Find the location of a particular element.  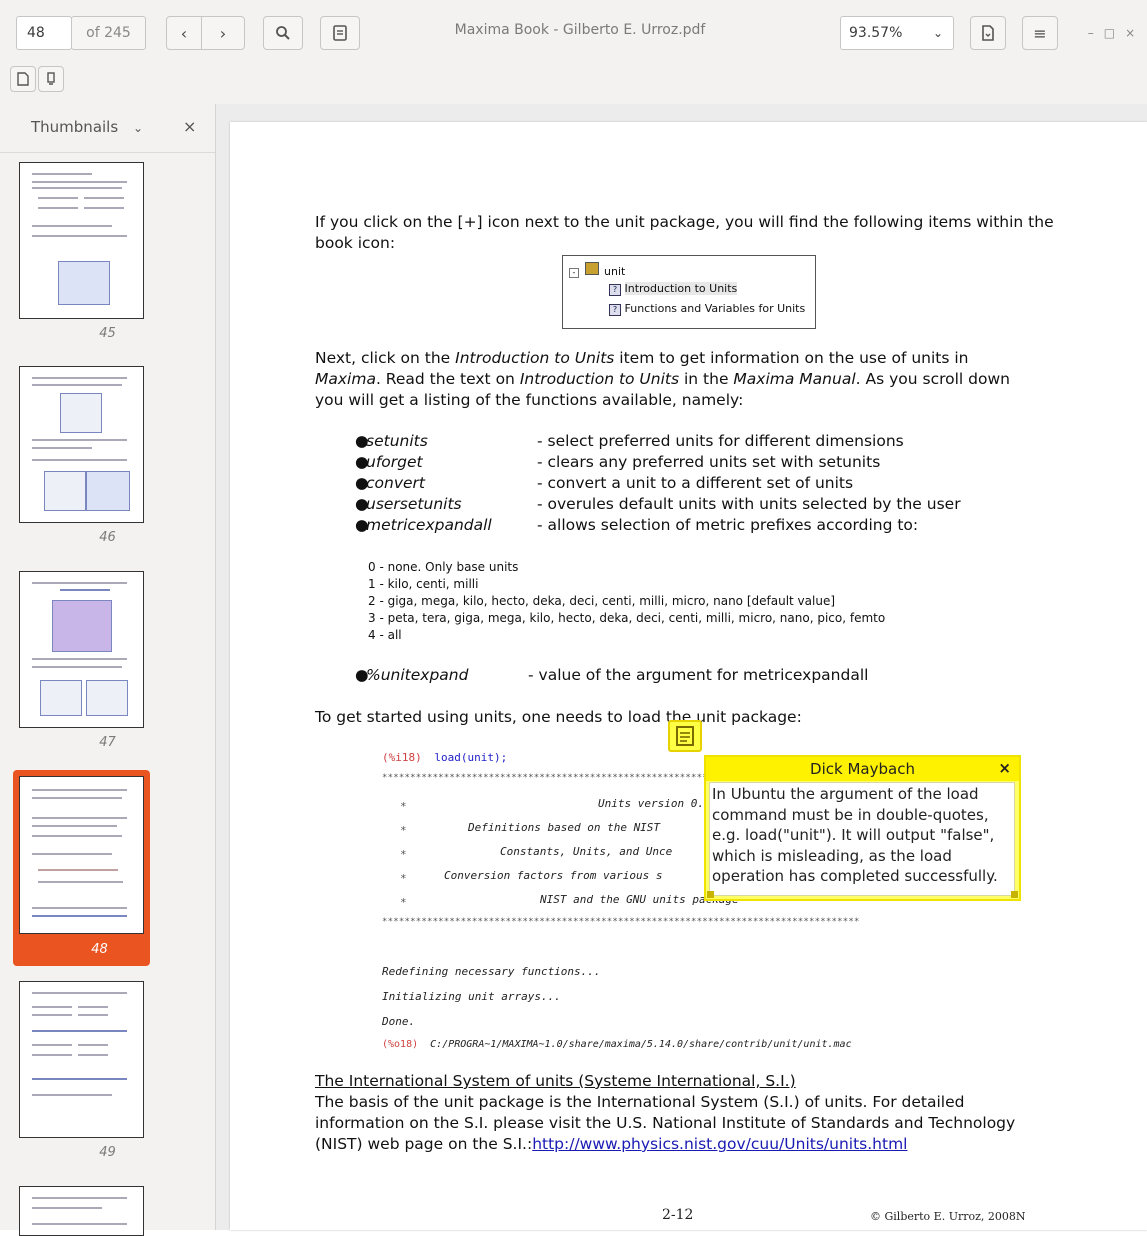

thumbnail-label-46: 46 is located at coordinates (107, 537).